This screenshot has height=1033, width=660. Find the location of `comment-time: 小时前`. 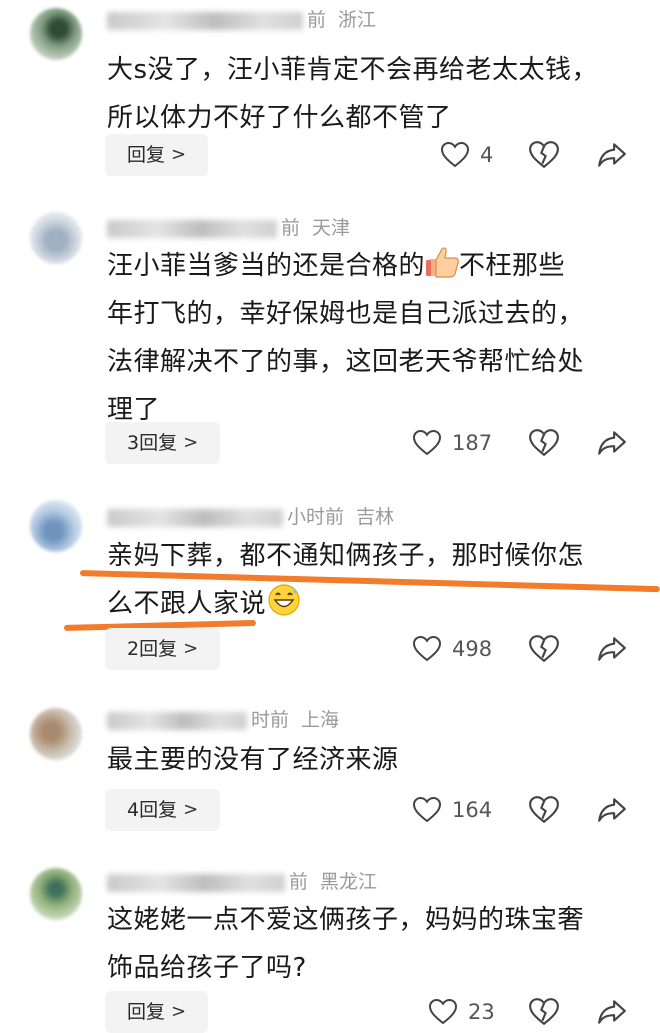

comment-time: 小时前 is located at coordinates (316, 517).